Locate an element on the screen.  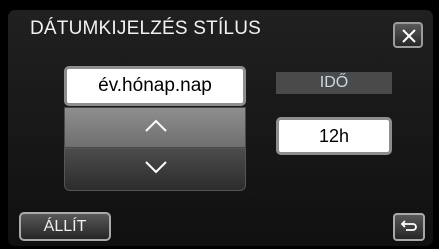
close-button is located at coordinates (408, 35).